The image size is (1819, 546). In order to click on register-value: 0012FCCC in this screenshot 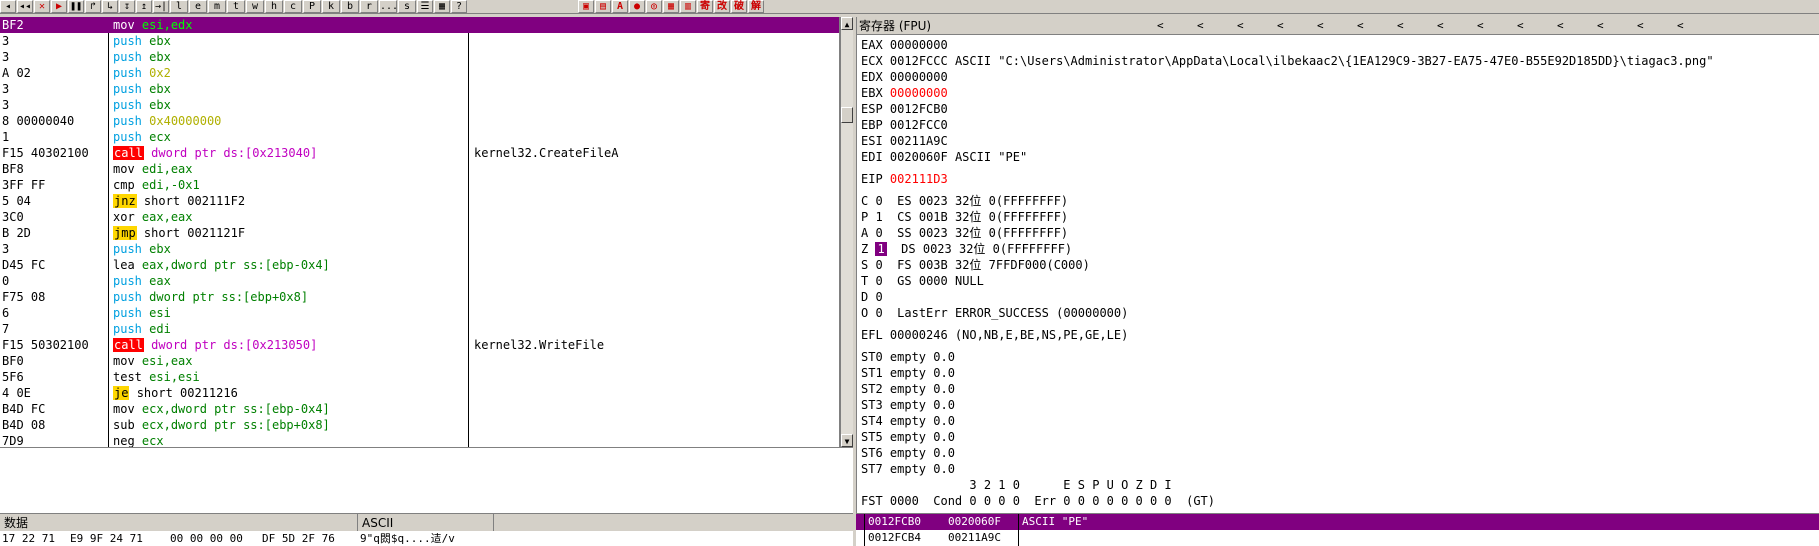, I will do `click(919, 61)`.